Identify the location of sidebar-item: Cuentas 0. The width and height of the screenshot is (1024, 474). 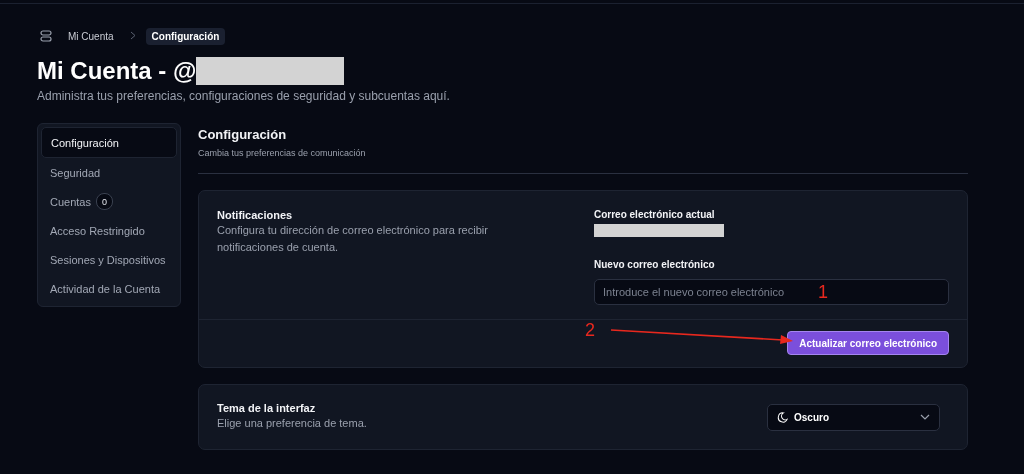
(109, 201).